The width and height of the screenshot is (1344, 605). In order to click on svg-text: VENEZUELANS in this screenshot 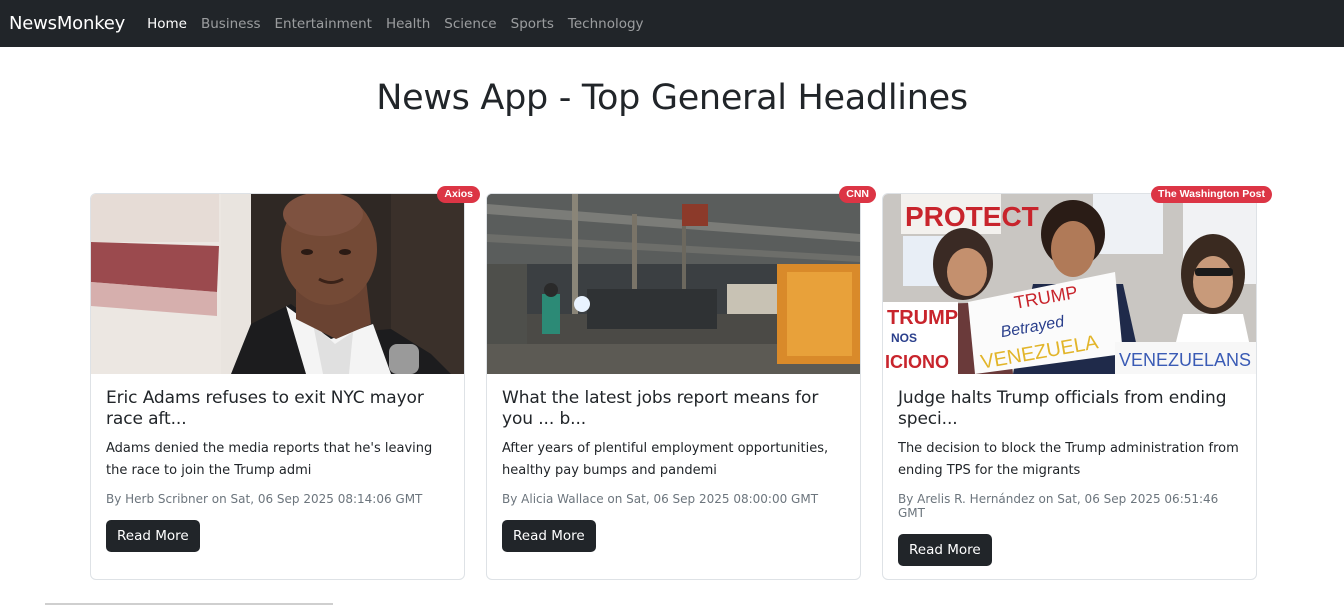, I will do `click(1185, 360)`.